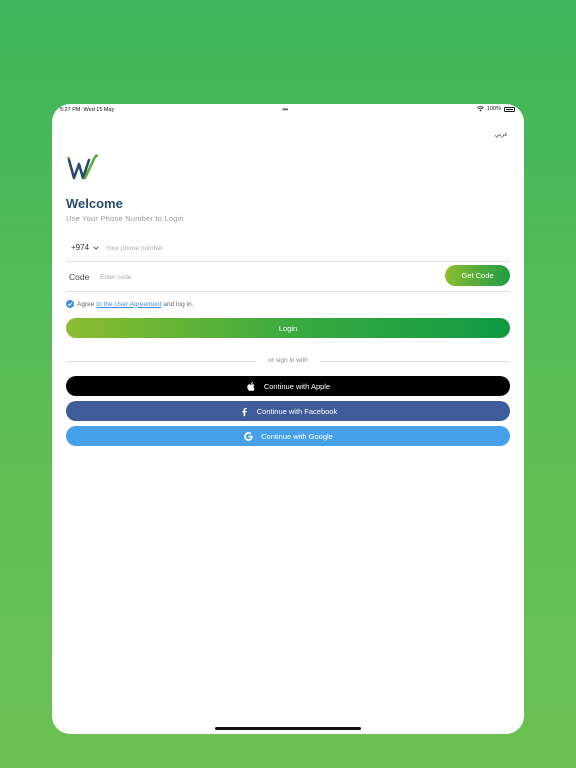  I want to click on status-time: 5:27 PM Wed 15 May, so click(87, 110).